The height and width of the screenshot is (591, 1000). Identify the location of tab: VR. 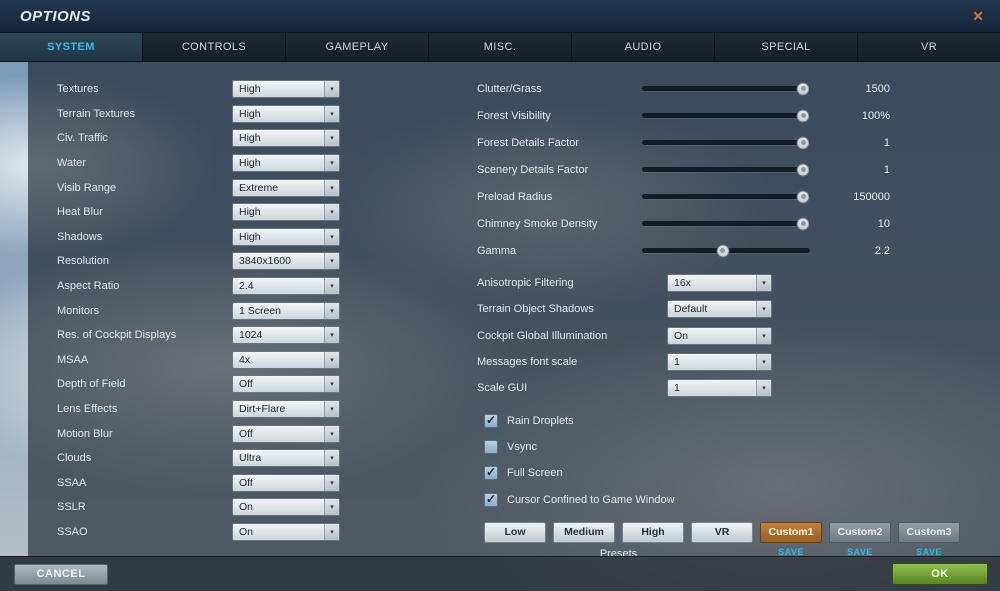
(929, 47).